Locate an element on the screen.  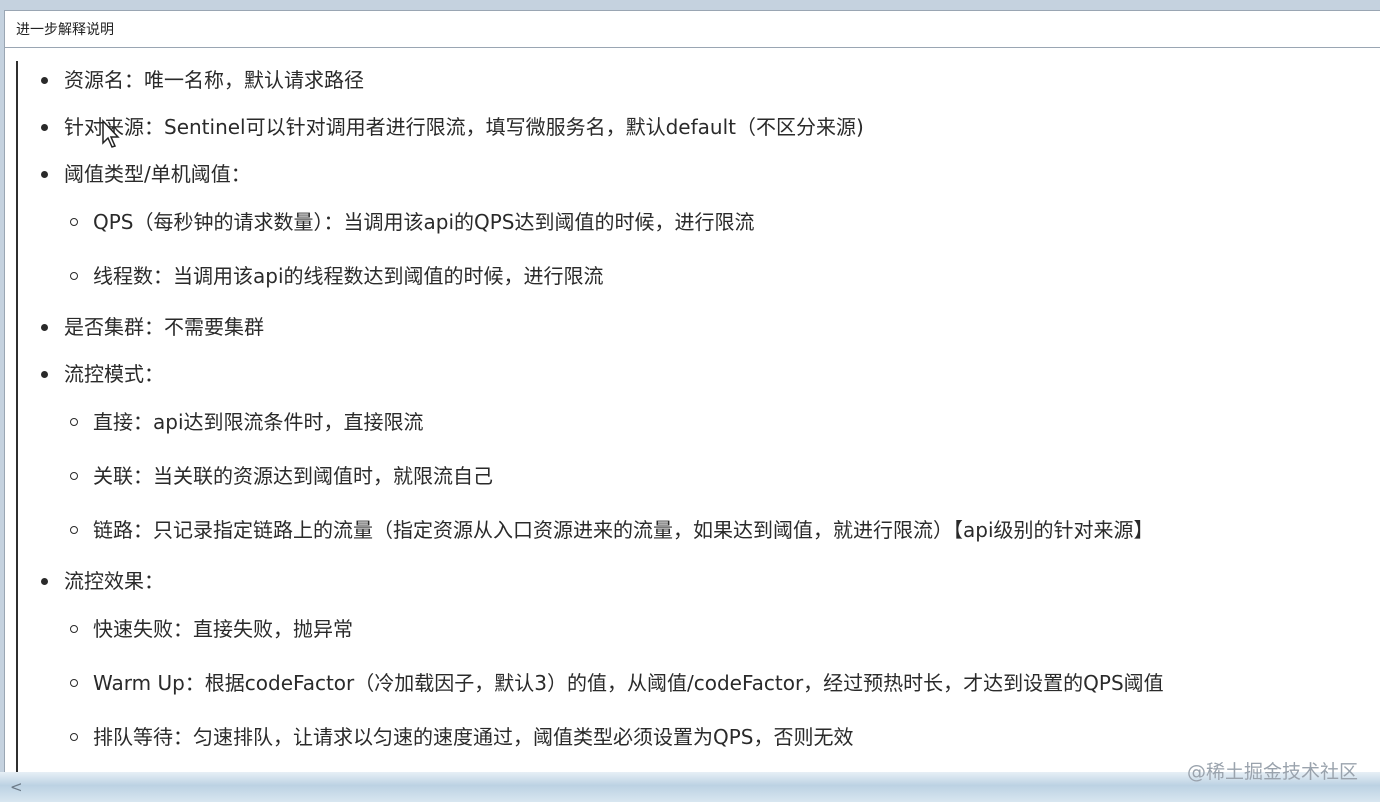
list-item-text: 资源名：唯一名称，默认请求路径 is located at coordinates (709, 80).